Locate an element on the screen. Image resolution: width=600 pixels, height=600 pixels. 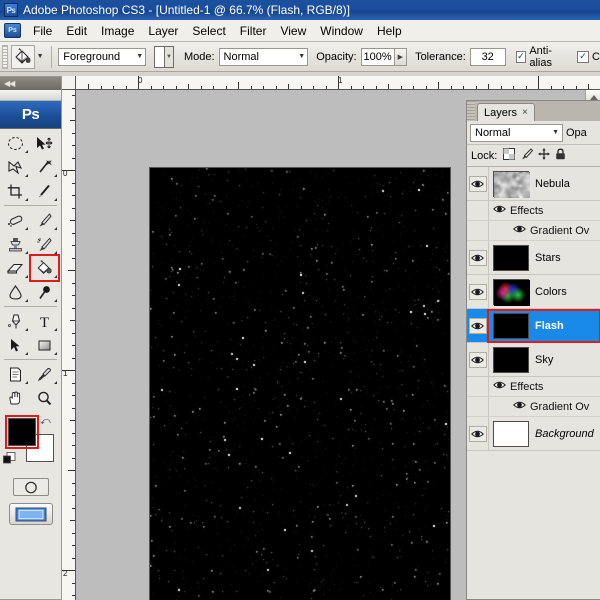
move-tool is located at coordinates (44, 143).